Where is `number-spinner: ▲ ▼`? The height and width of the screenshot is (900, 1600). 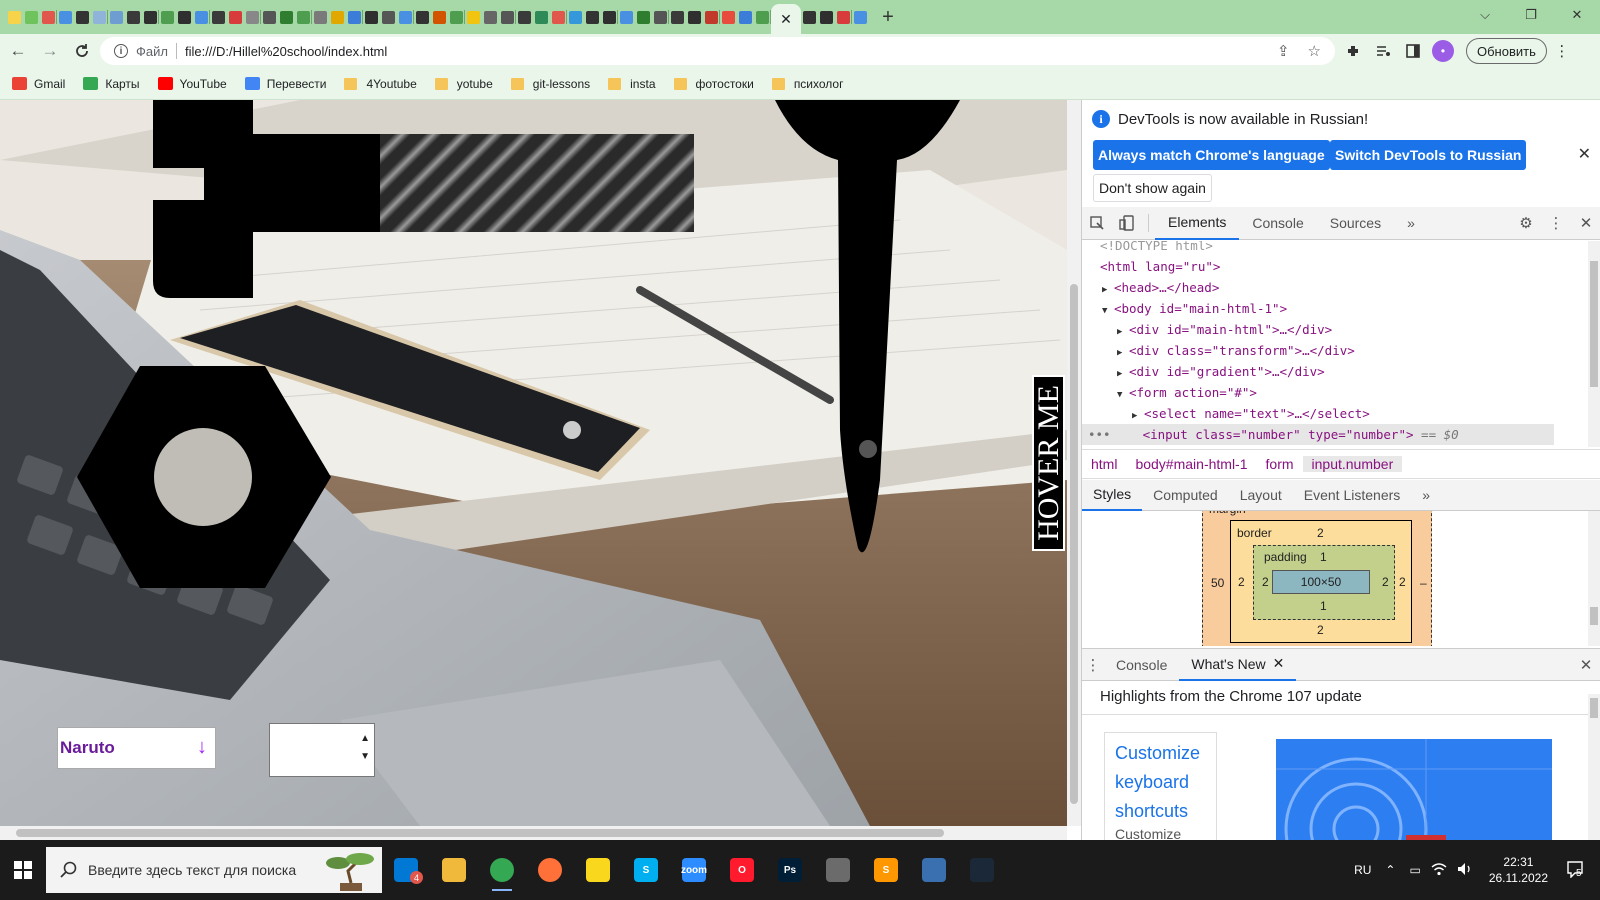
number-spinner: ▲ ▼ is located at coordinates (365, 748).